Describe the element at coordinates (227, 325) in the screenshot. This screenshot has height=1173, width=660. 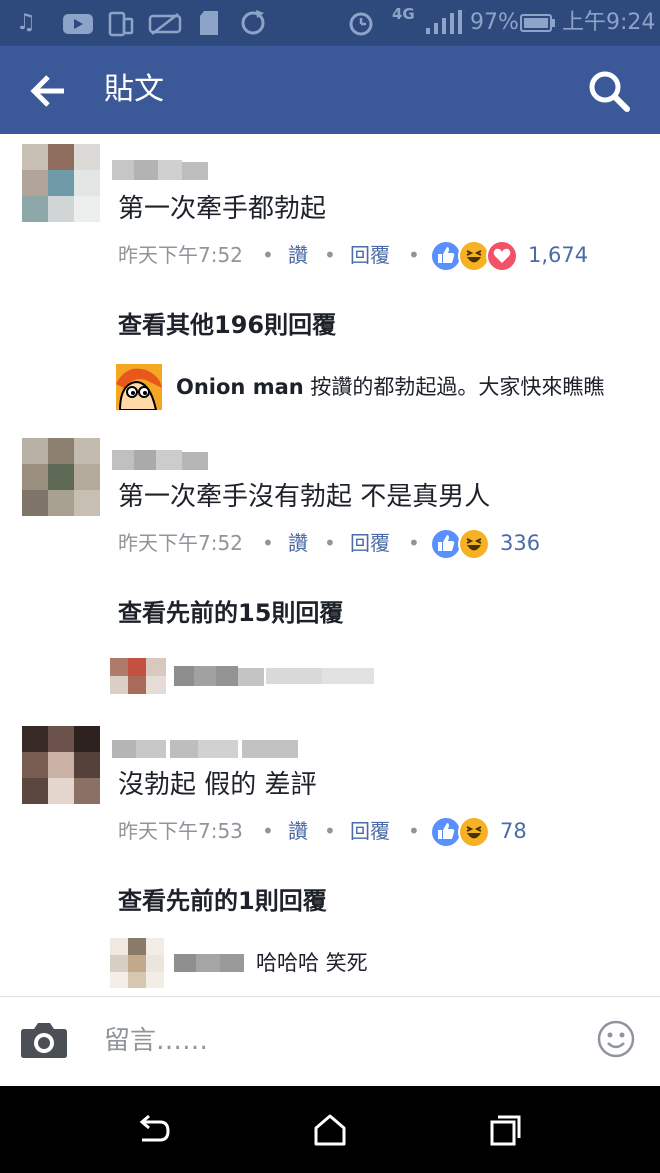
I see `view-more-replies-link: 查看其他196則回覆` at that location.